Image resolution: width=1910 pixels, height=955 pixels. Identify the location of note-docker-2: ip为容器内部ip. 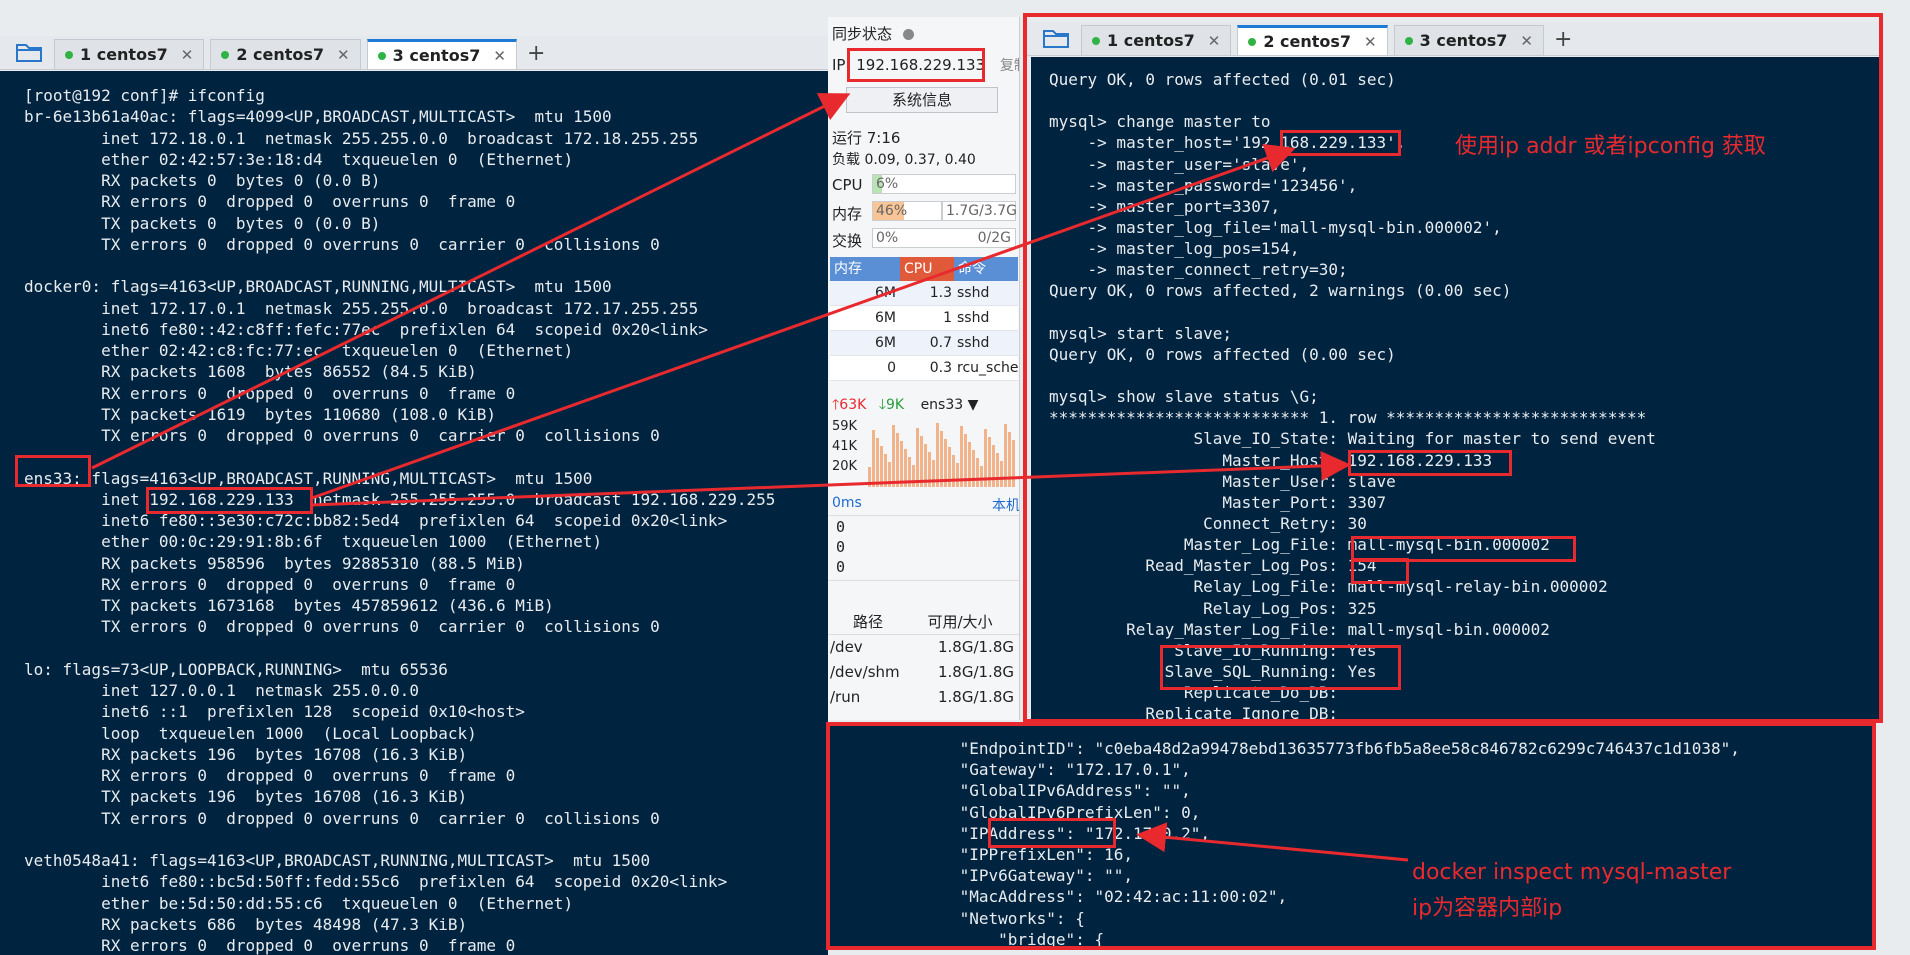
(1487, 908).